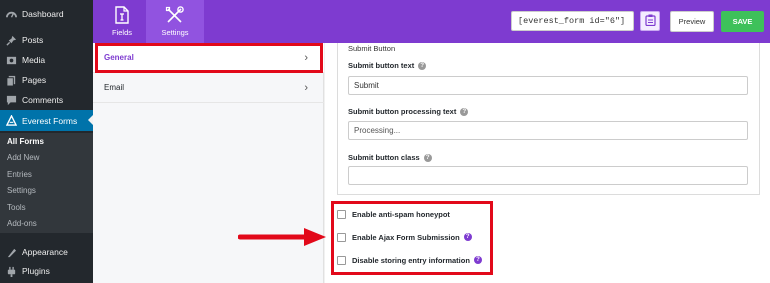 This screenshot has width=770, height=283. Describe the element at coordinates (11, 40) in the screenshot. I see `pin-icon` at that location.